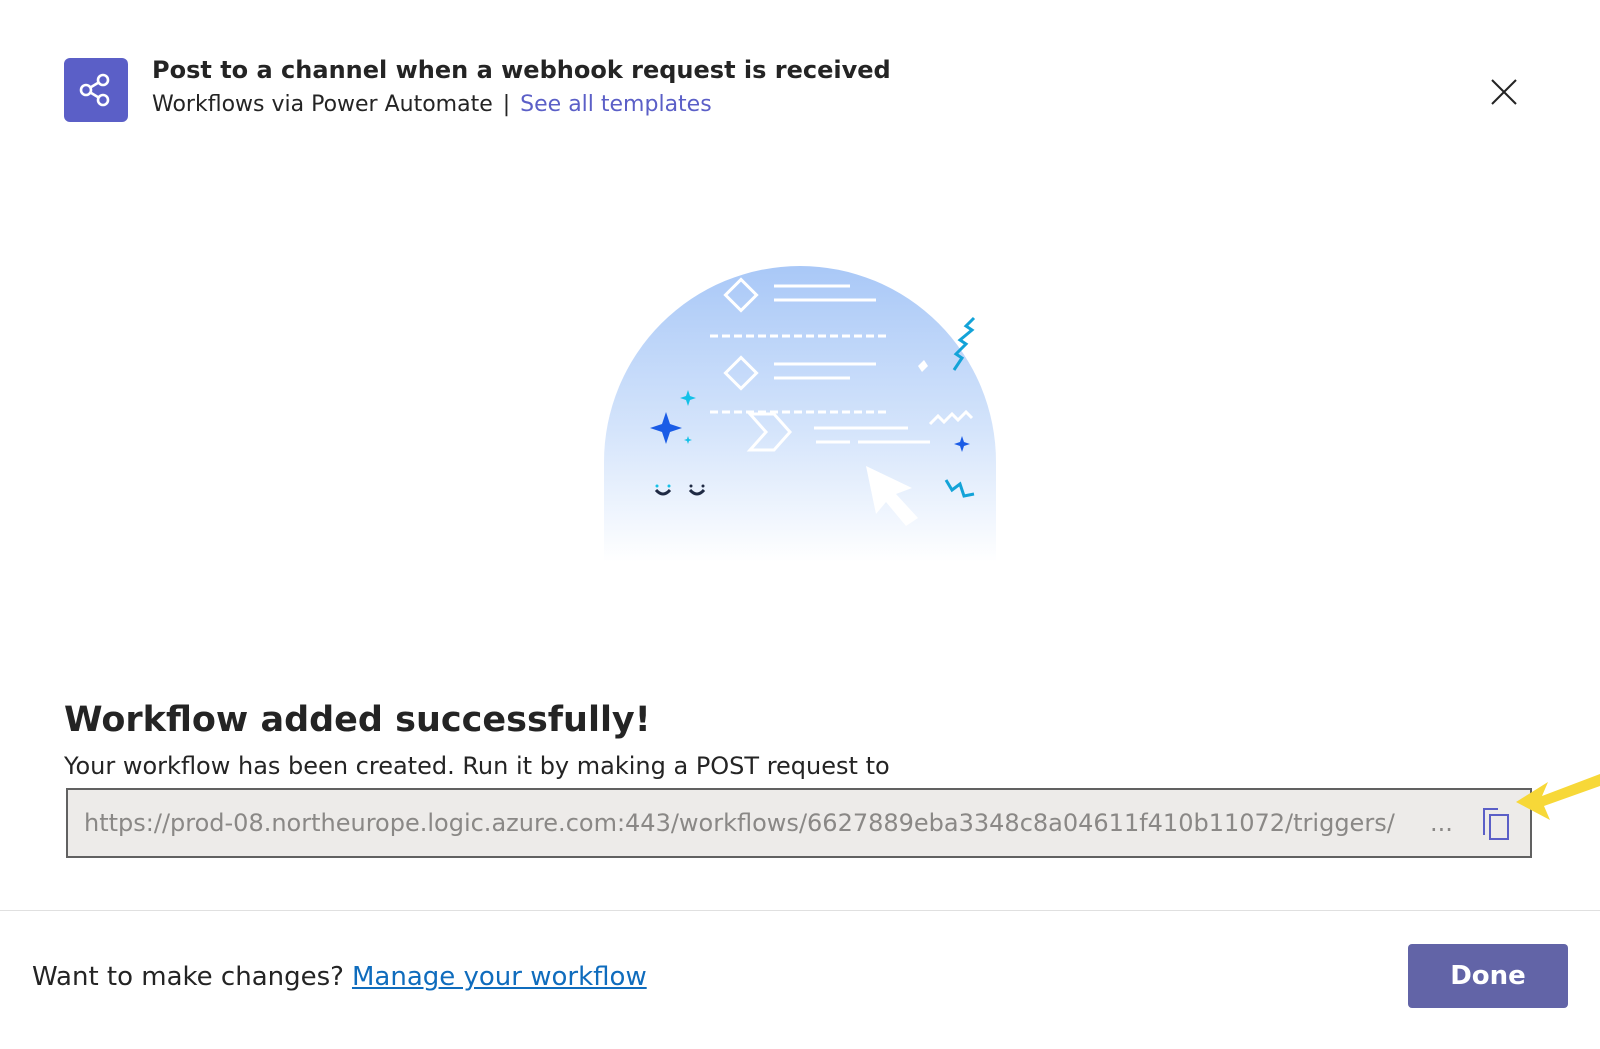 This screenshot has height=1049, width=1600. Describe the element at coordinates (800, 910) in the screenshot. I see `footer-divider` at that location.